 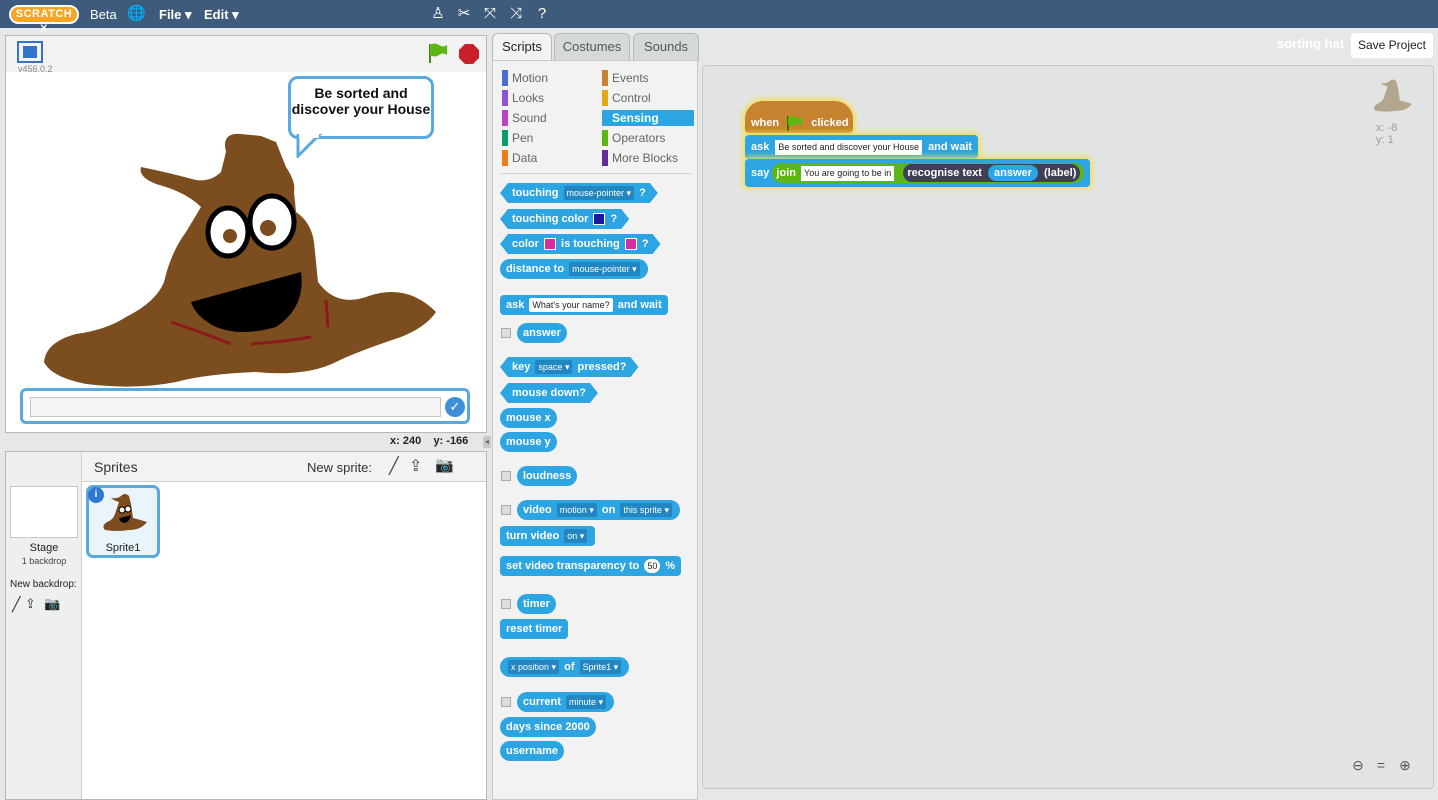 I want to click on question-text: ?, so click(x=645, y=244).